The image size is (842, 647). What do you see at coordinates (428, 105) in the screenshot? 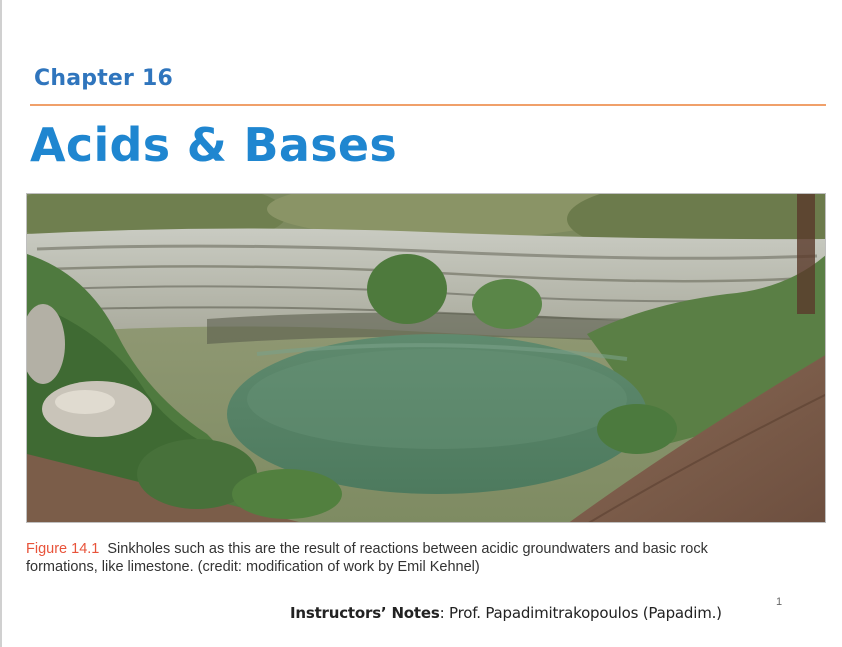
I see `heading-divider` at bounding box center [428, 105].